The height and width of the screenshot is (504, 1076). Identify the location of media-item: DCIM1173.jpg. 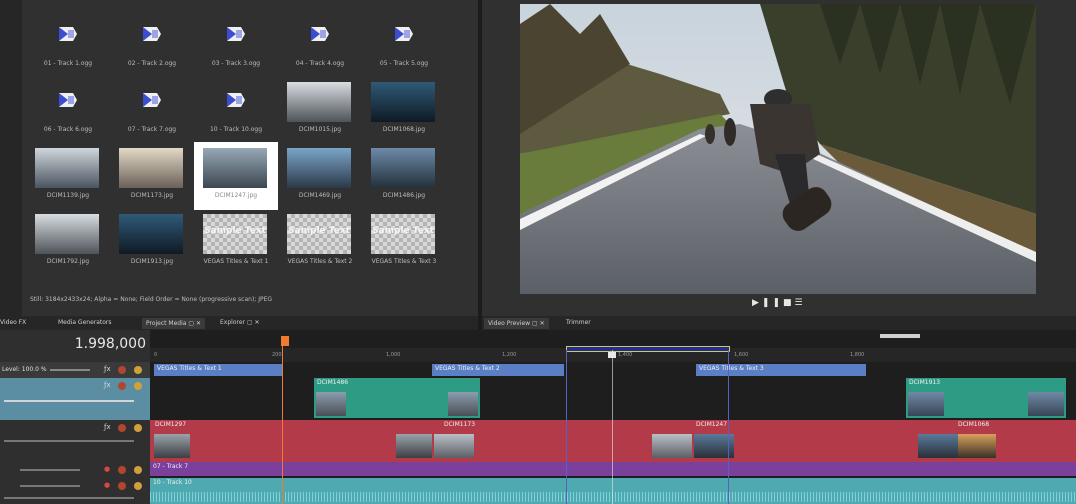
(152, 176).